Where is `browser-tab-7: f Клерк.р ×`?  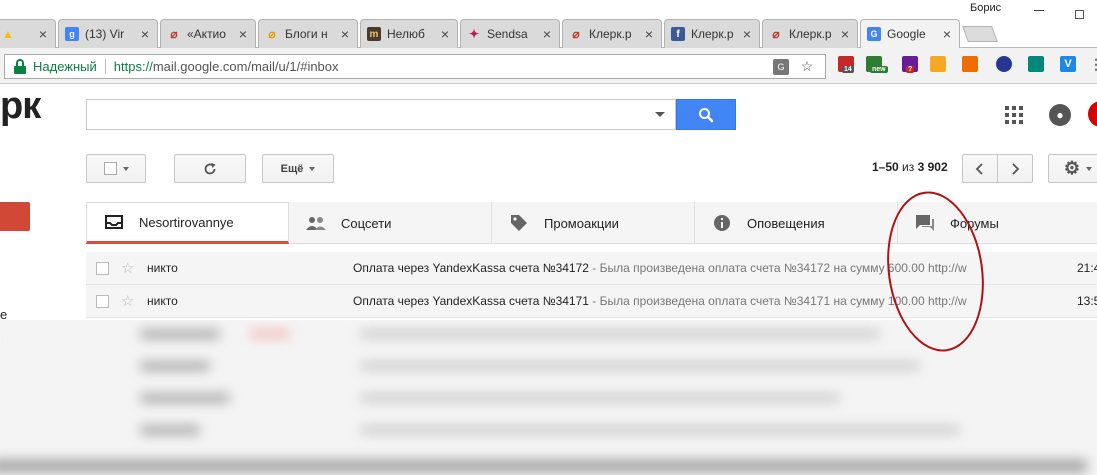 browser-tab-7: f Клерк.р × is located at coordinates (712, 33).